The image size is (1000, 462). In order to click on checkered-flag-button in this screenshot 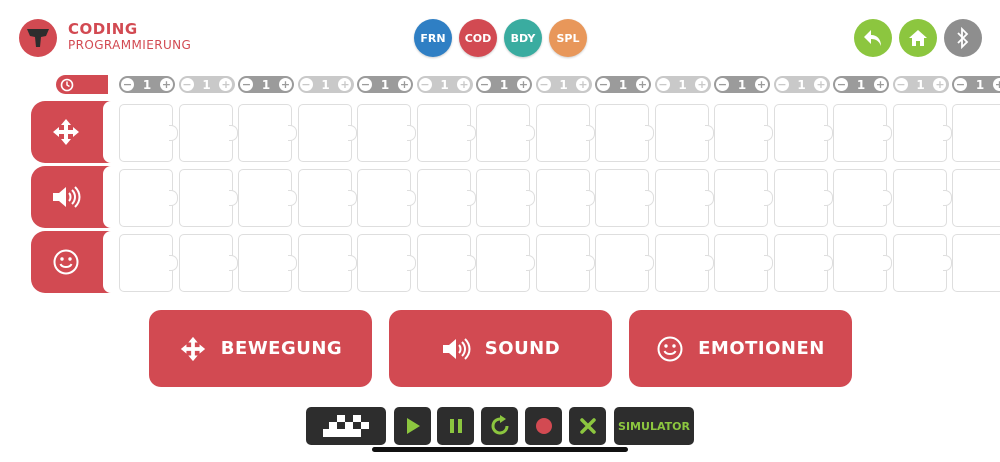, I will do `click(346, 426)`.